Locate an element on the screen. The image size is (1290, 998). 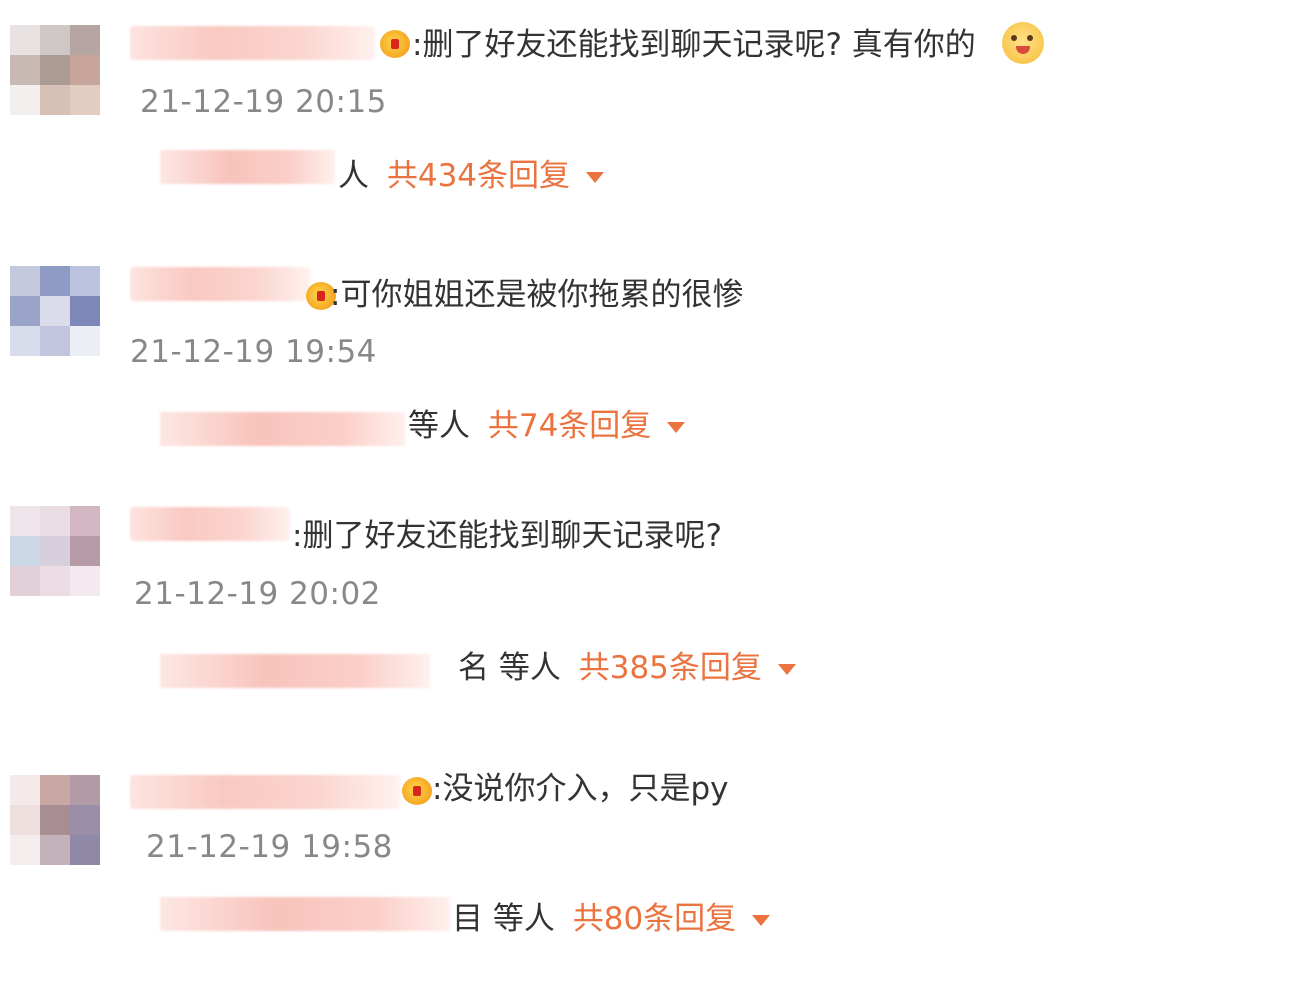
reply-count: 共385条回复 is located at coordinates (670, 668).